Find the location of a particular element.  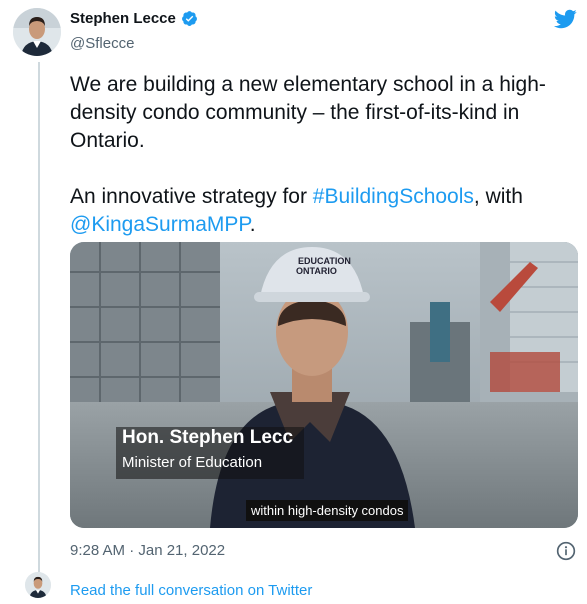

tweet-text-middle: , with is located at coordinates (498, 196).